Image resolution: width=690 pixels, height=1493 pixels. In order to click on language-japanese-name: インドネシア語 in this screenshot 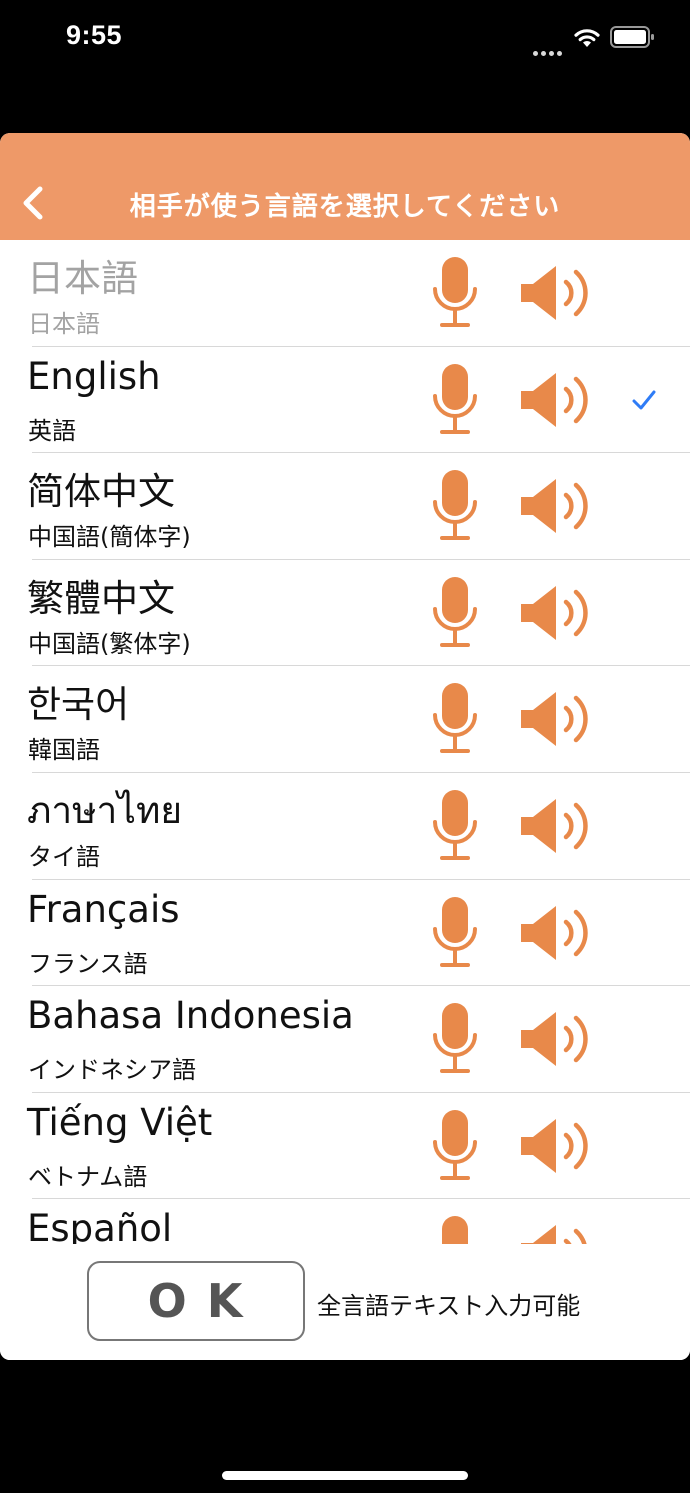, I will do `click(112, 1070)`.